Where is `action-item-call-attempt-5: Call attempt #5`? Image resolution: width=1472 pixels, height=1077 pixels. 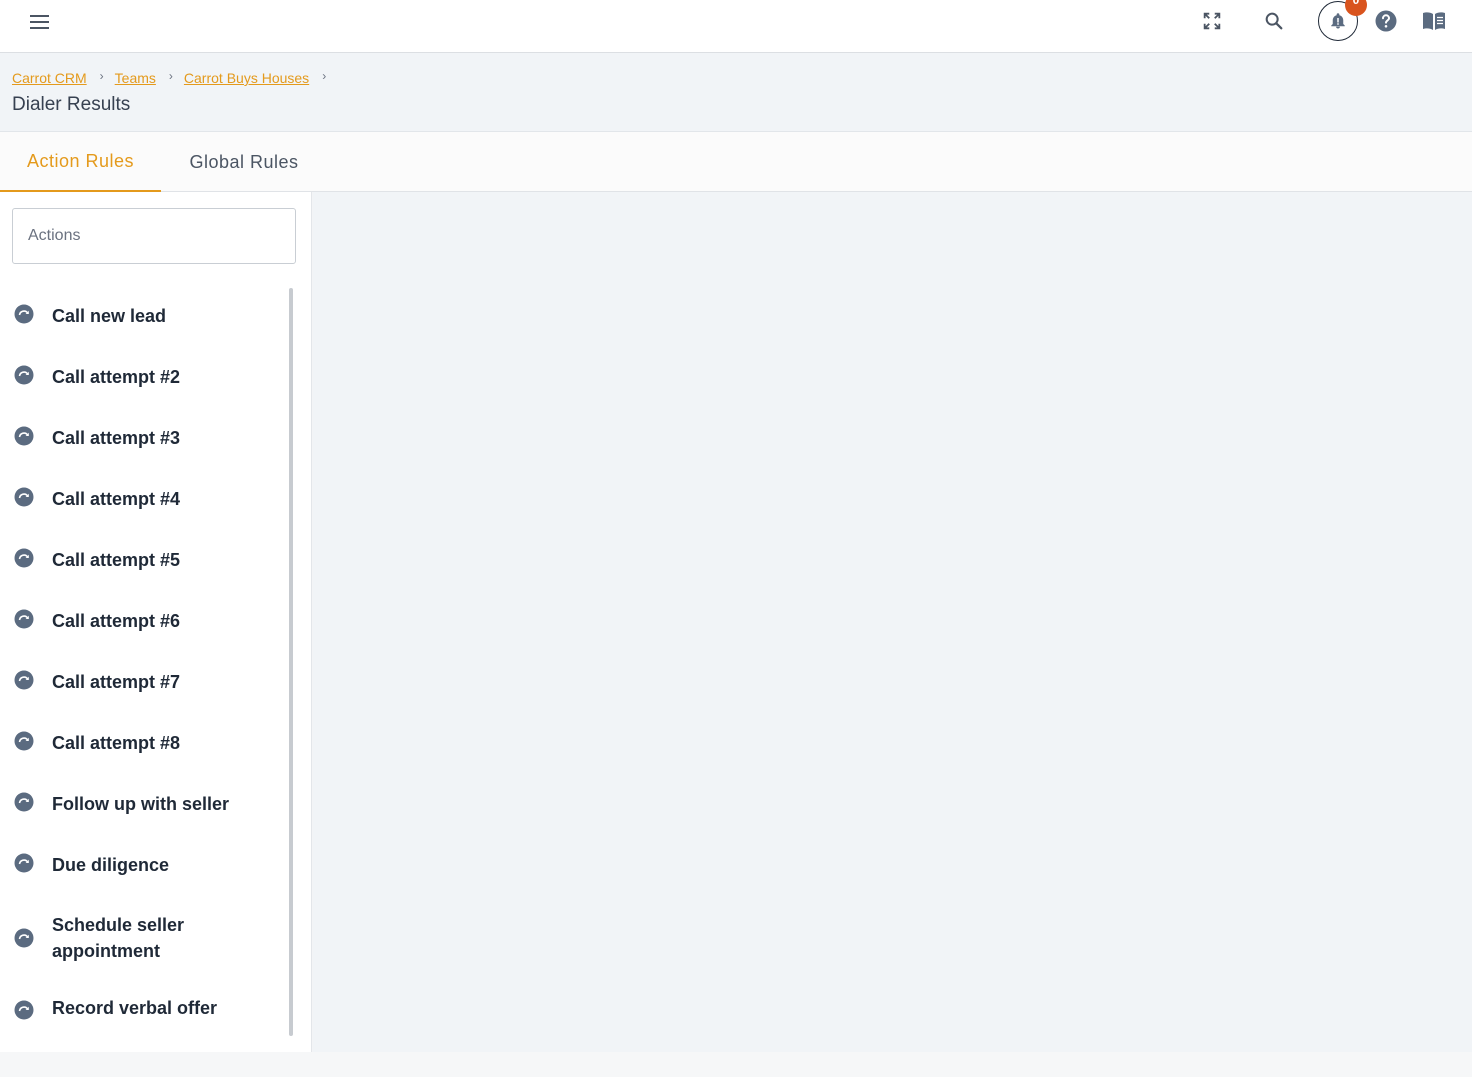 action-item-call-attempt-5: Call attempt #5 is located at coordinates (140, 562).